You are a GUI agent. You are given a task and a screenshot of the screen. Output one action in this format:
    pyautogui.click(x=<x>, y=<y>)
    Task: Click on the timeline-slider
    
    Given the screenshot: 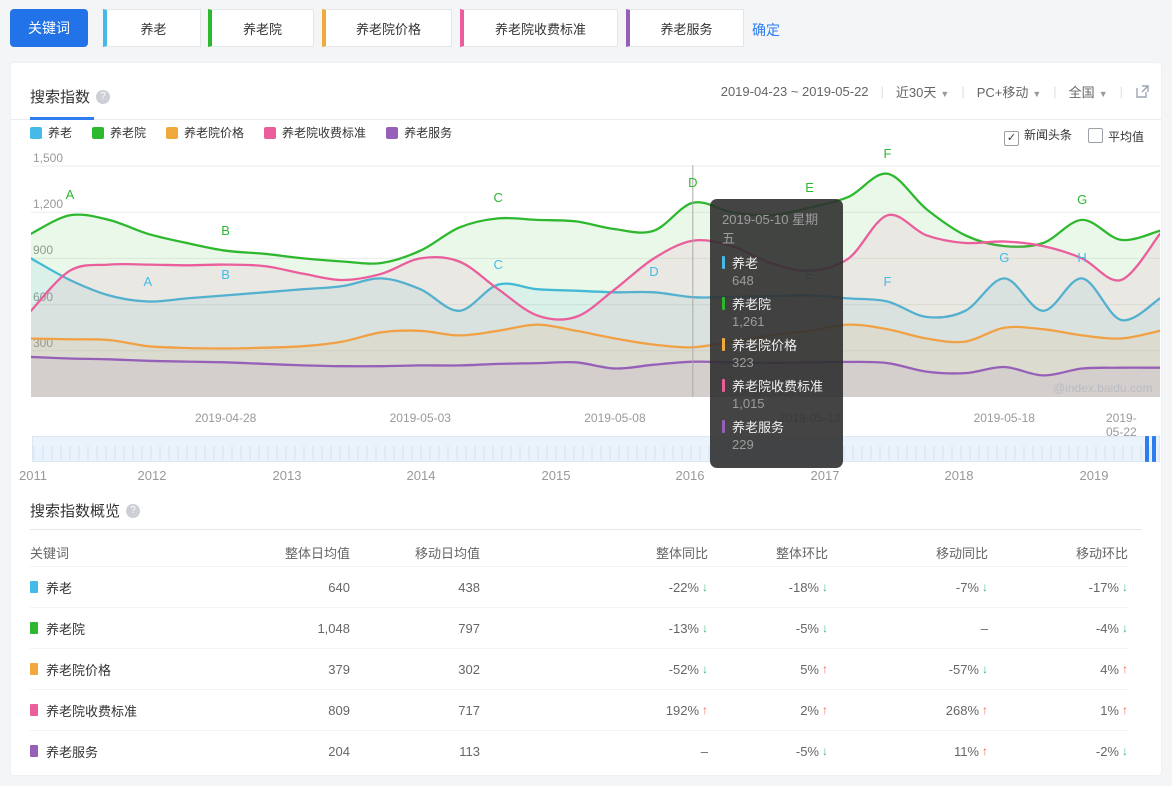 What is the action you would take?
    pyautogui.click(x=596, y=449)
    